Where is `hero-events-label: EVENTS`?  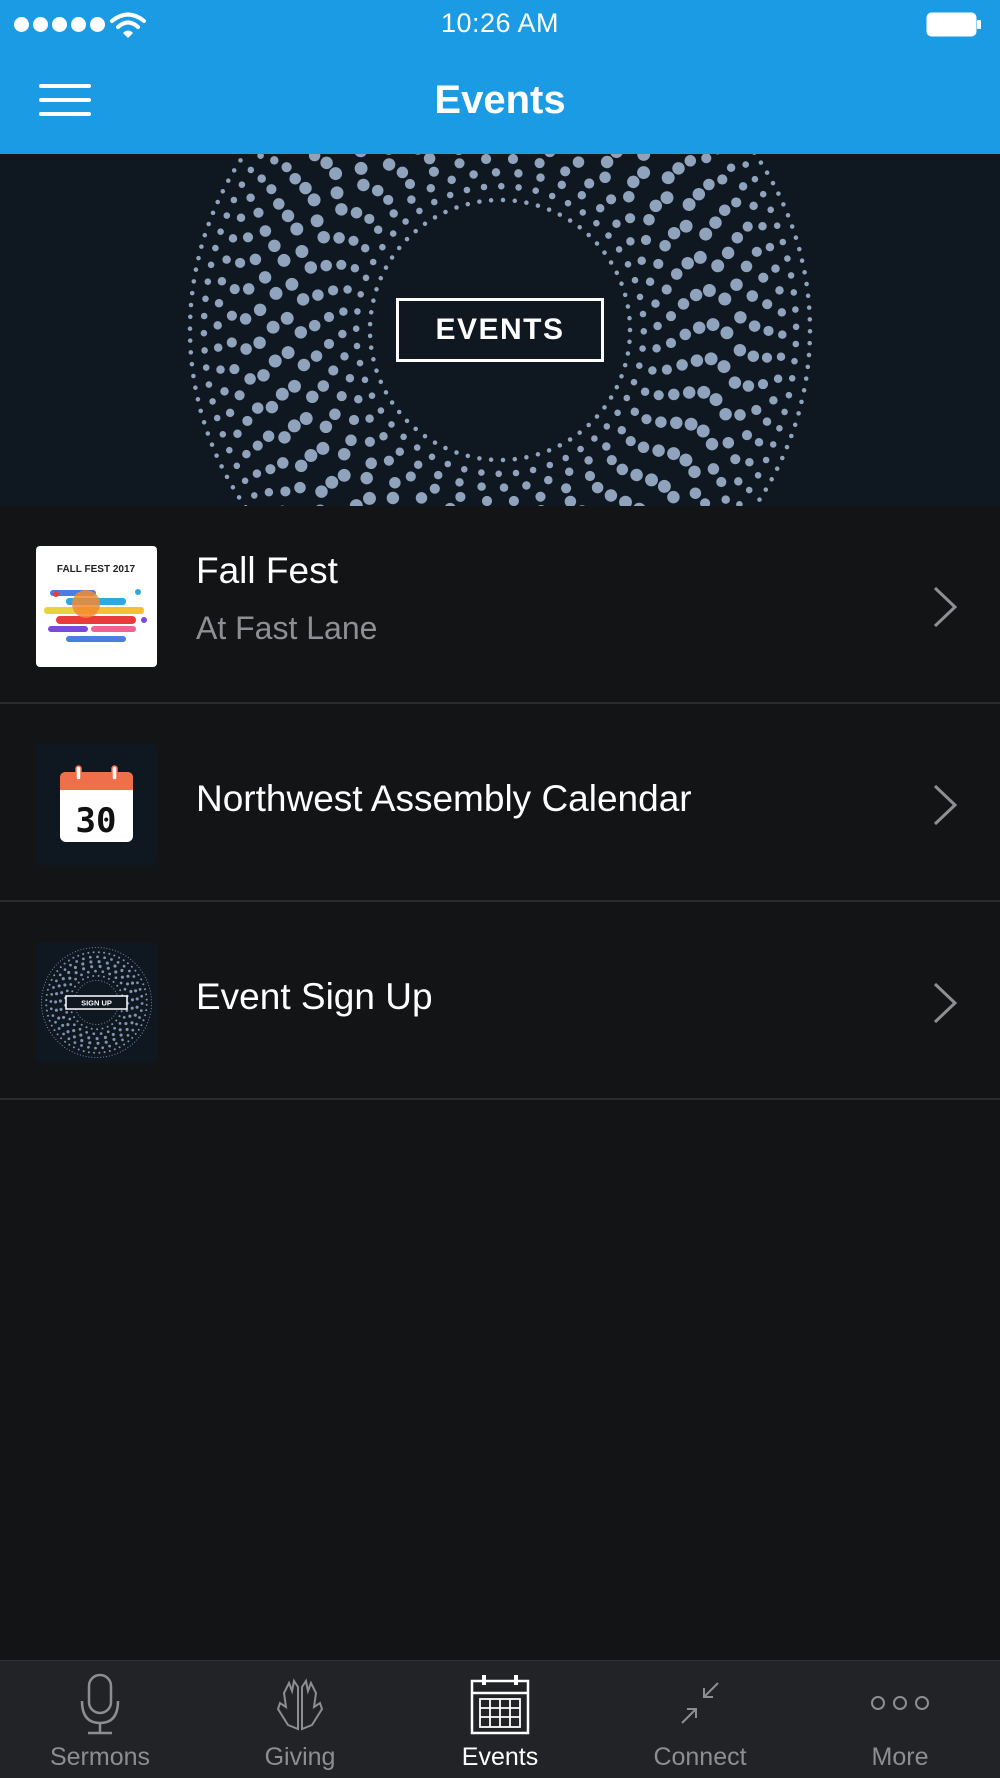 hero-events-label: EVENTS is located at coordinates (500, 330).